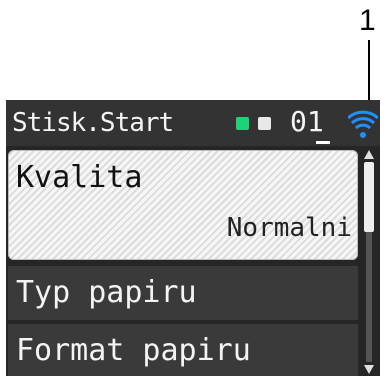  Describe the element at coordinates (264, 123) in the screenshot. I see `white-indicator-icon` at that location.